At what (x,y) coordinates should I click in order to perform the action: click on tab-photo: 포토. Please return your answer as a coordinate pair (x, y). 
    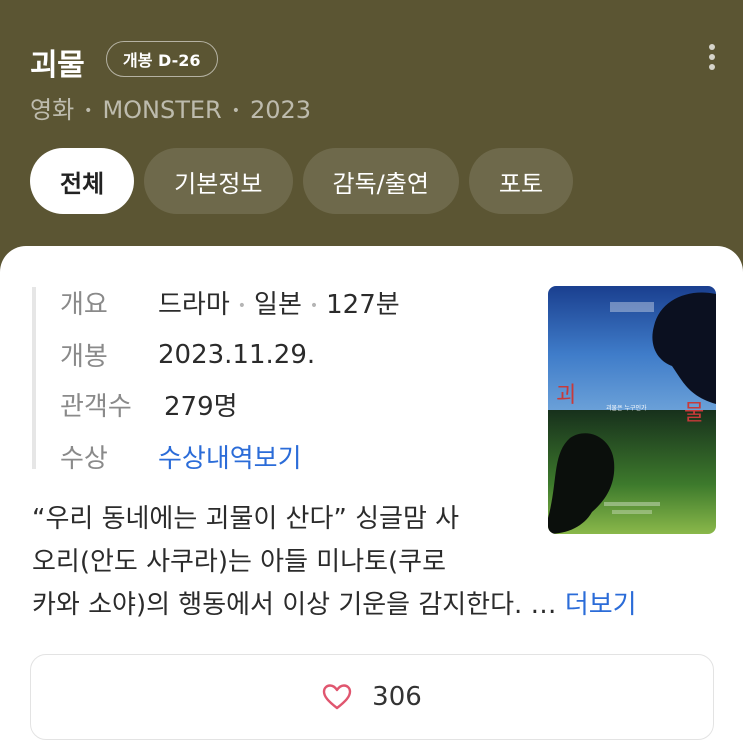
    Looking at the image, I should click on (521, 181).